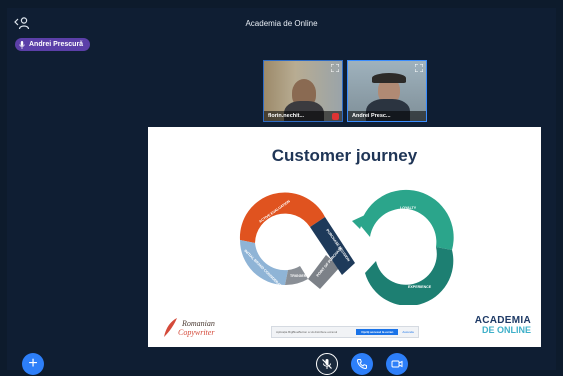  Describe the element at coordinates (196, 332) in the screenshot. I see `logo-left-line2: Copywriter` at that location.